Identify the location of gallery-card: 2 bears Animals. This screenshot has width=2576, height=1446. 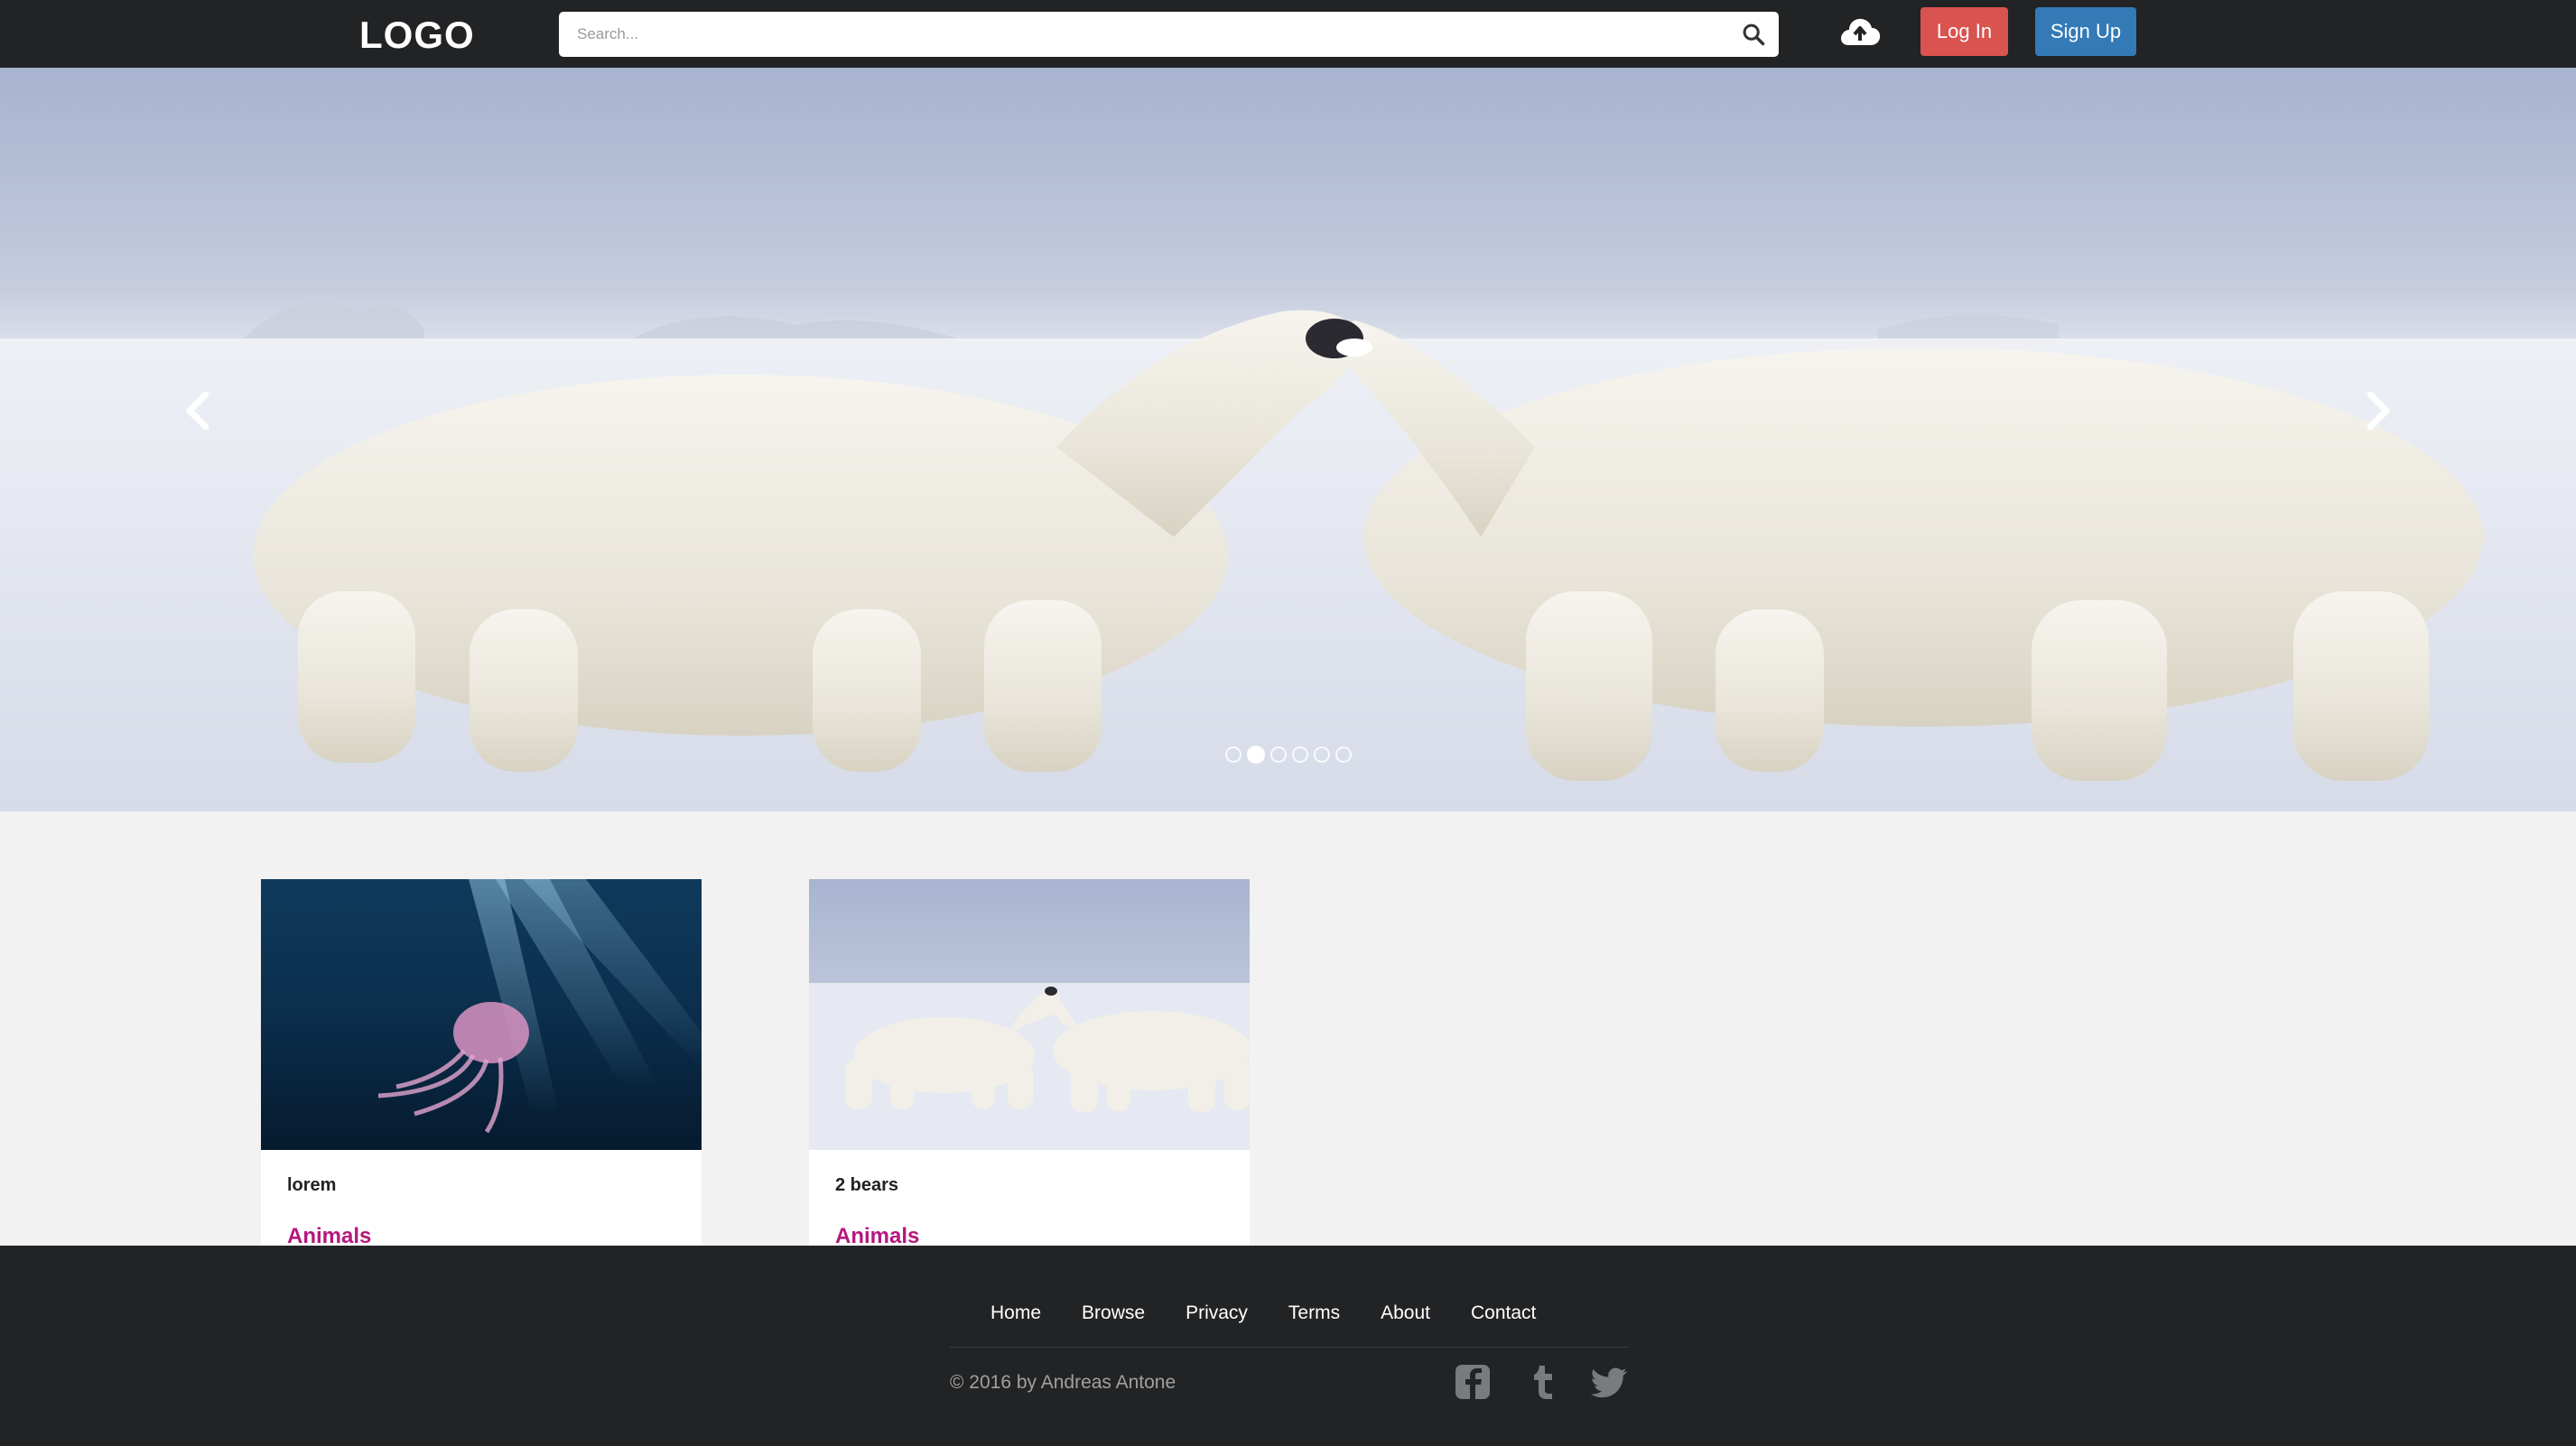
(1029, 1062).